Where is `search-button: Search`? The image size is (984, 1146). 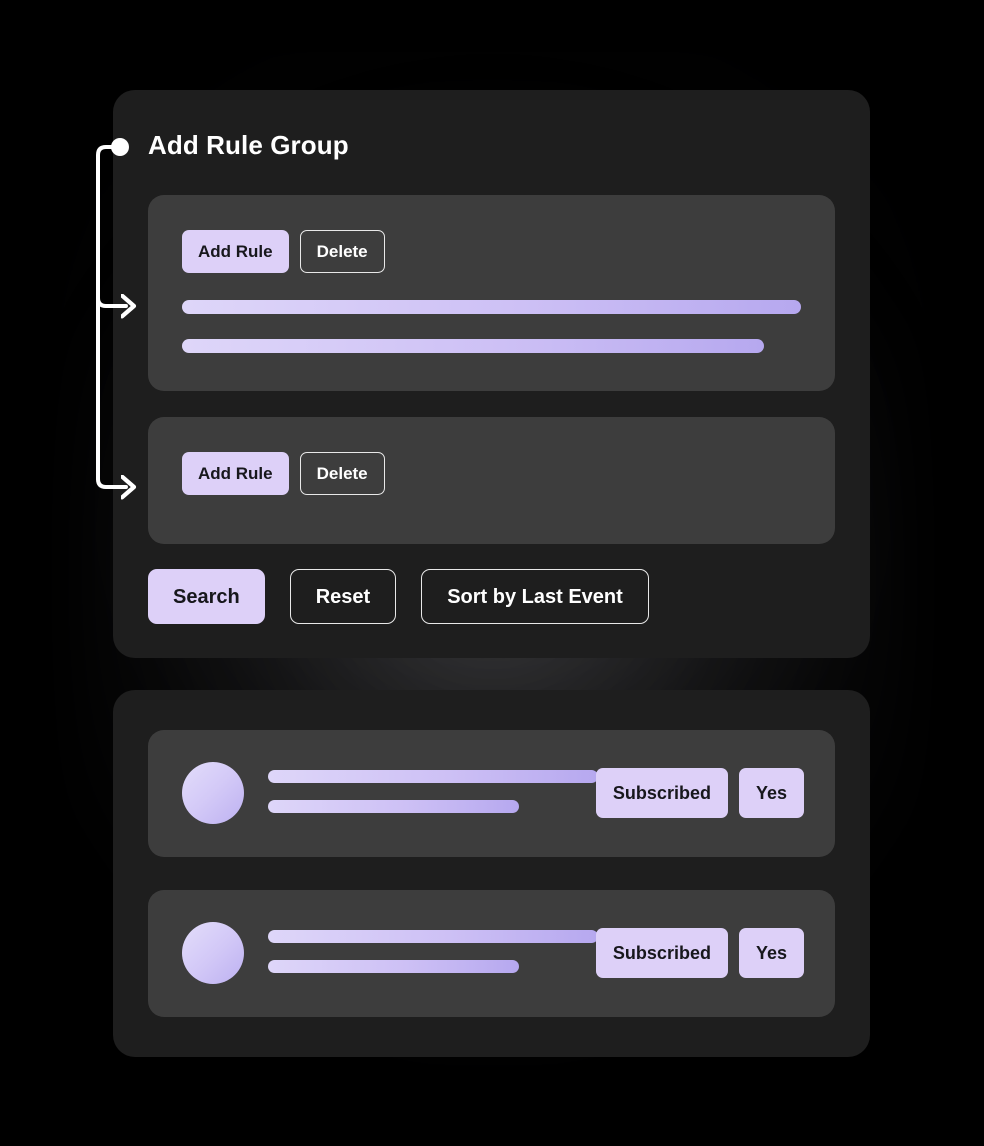
search-button: Search is located at coordinates (206, 596).